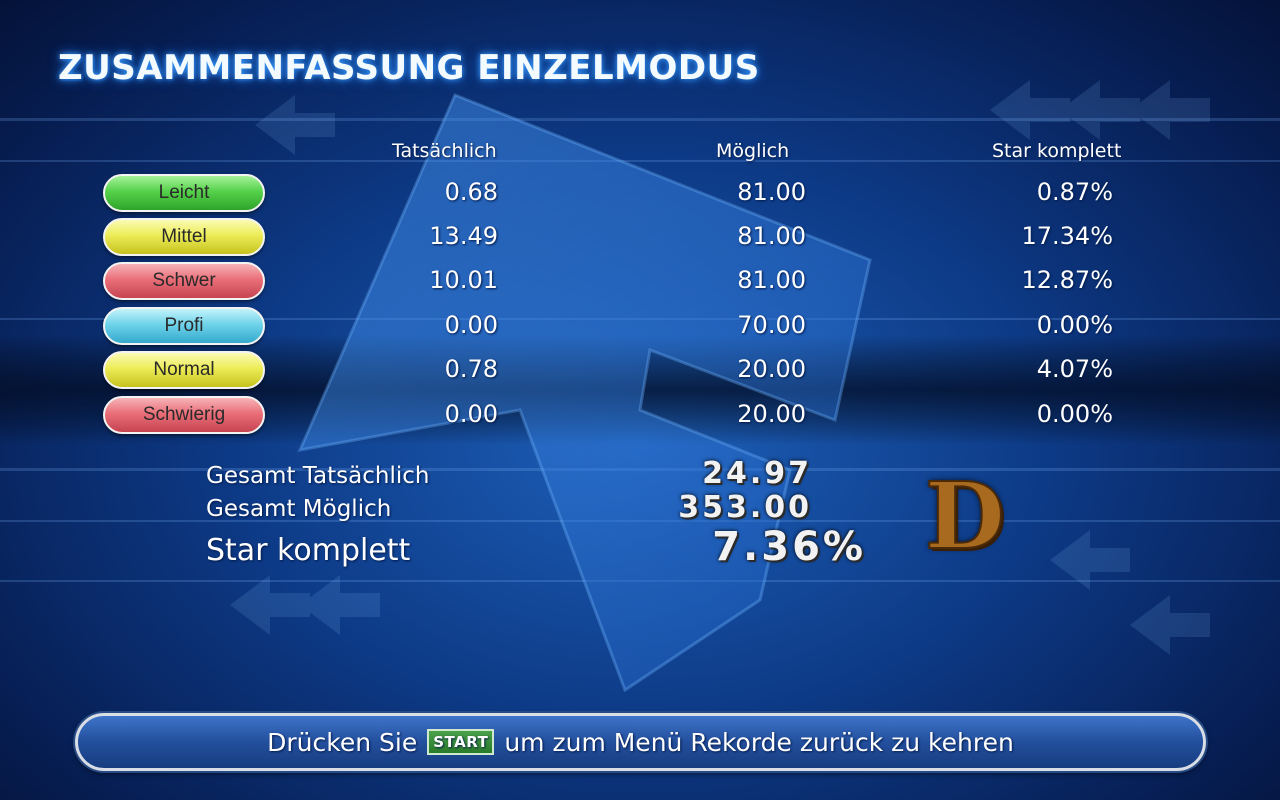  I want to click on actual-value: 13.49, so click(463, 236).